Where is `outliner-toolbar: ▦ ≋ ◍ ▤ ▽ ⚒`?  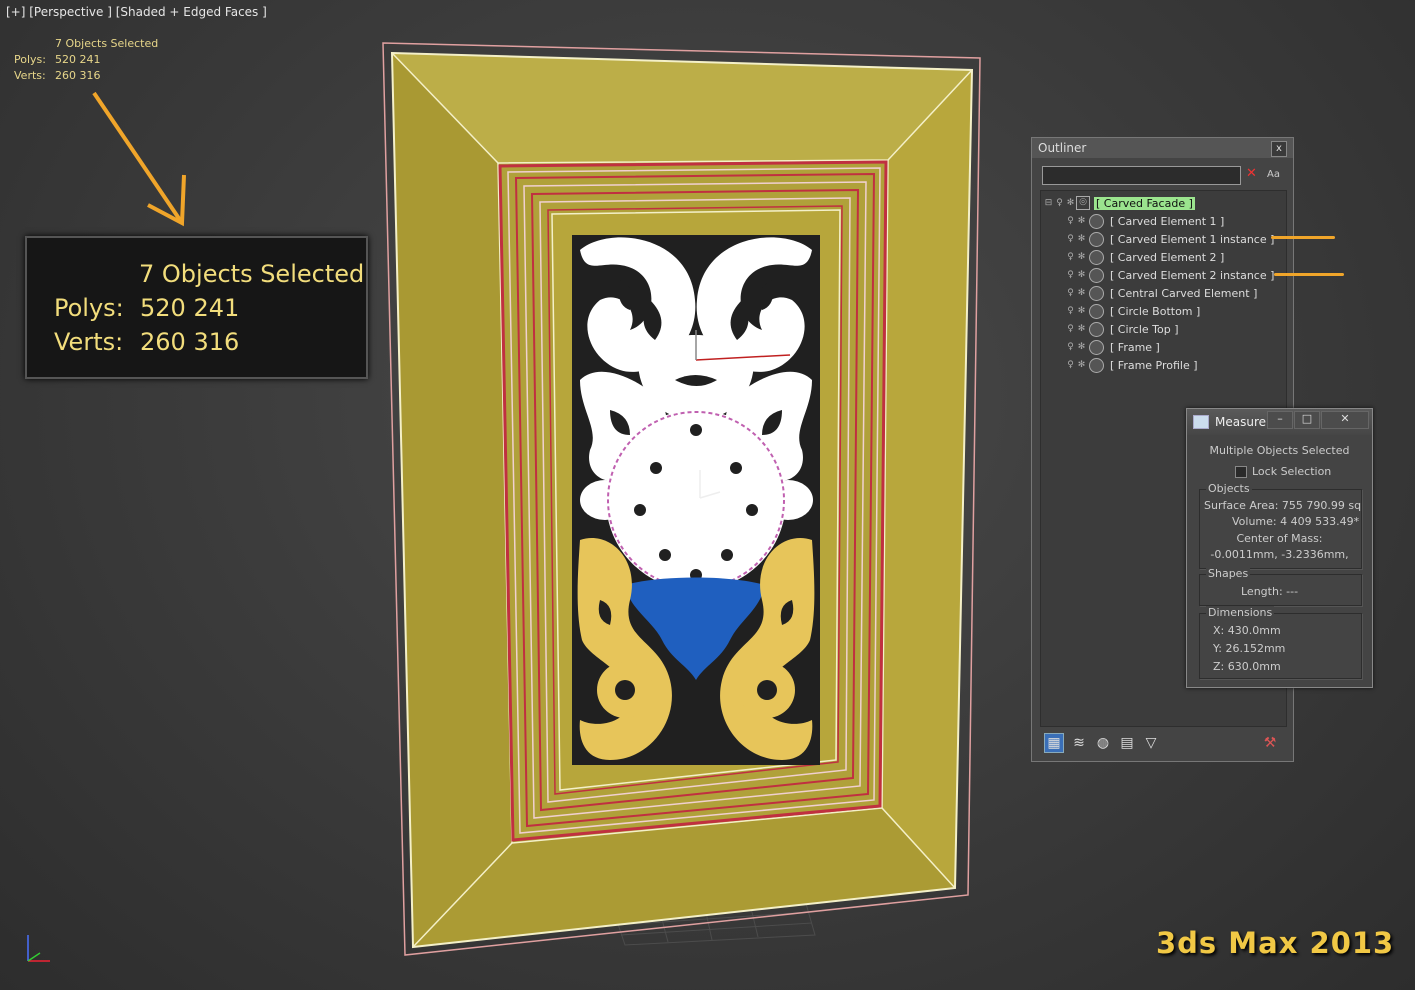 outliner-toolbar: ▦ ≋ ◍ ▤ ▽ ⚒ is located at coordinates (1162, 743).